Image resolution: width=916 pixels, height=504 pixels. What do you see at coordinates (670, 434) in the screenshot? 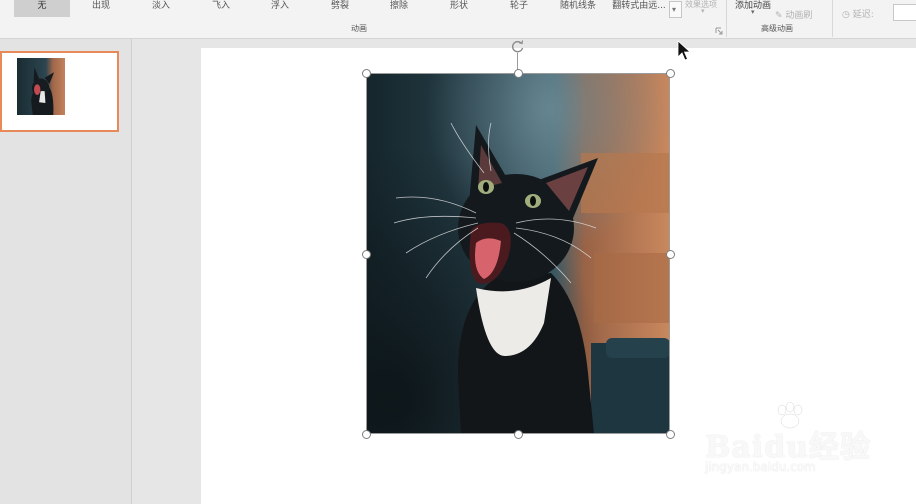
I see `resize-handle-bottom-right` at bounding box center [670, 434].